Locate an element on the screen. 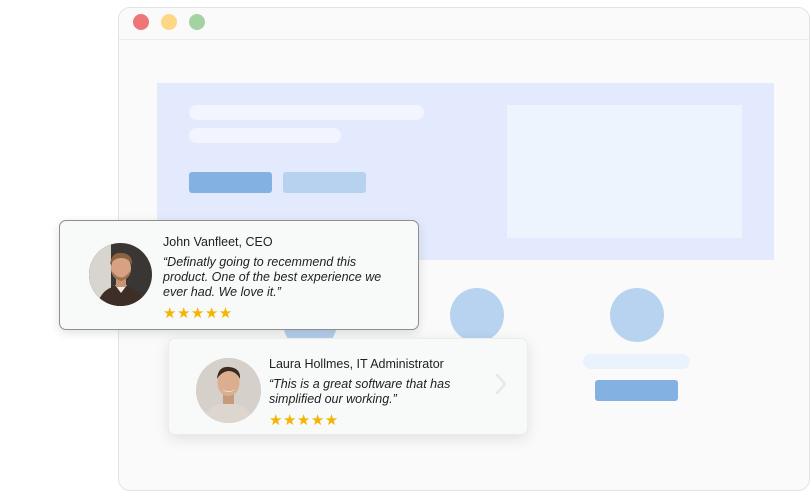 Image resolution: width=811 pixels, height=500 pixels. reviewer-name: John Vanfleet, CEO is located at coordinates (218, 242).